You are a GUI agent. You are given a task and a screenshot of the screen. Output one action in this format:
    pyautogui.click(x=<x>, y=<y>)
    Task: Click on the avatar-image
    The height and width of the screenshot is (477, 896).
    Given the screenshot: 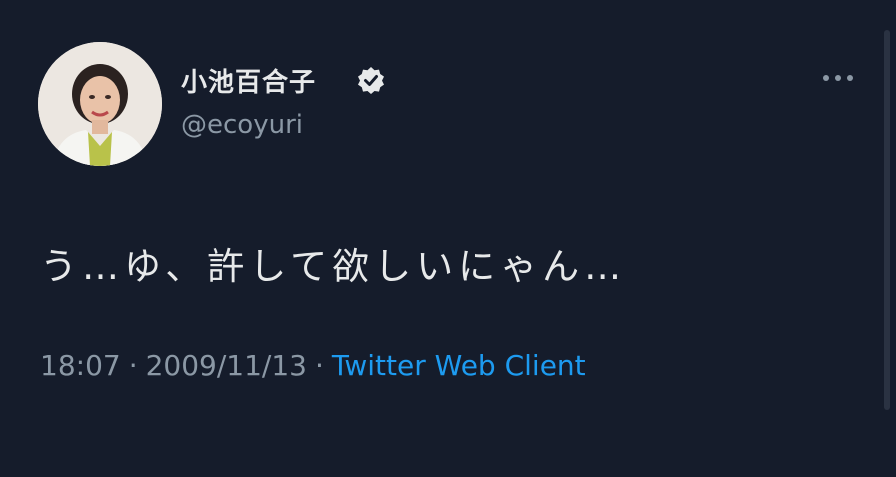 What is the action you would take?
    pyautogui.click(x=100, y=104)
    